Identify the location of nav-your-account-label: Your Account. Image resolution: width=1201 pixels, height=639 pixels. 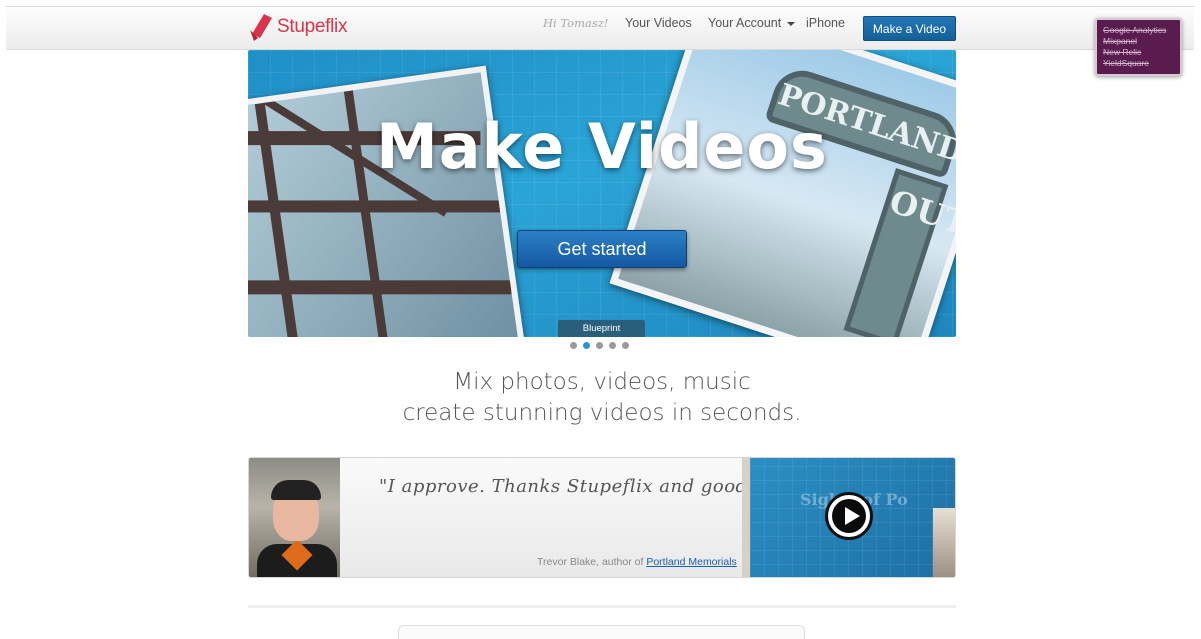
(745, 23).